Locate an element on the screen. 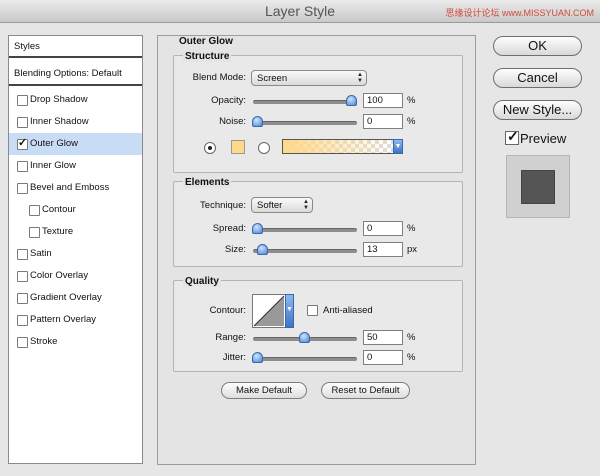 Image resolution: width=600 pixels, height=476 pixels. noise-slider-knob is located at coordinates (257, 121).